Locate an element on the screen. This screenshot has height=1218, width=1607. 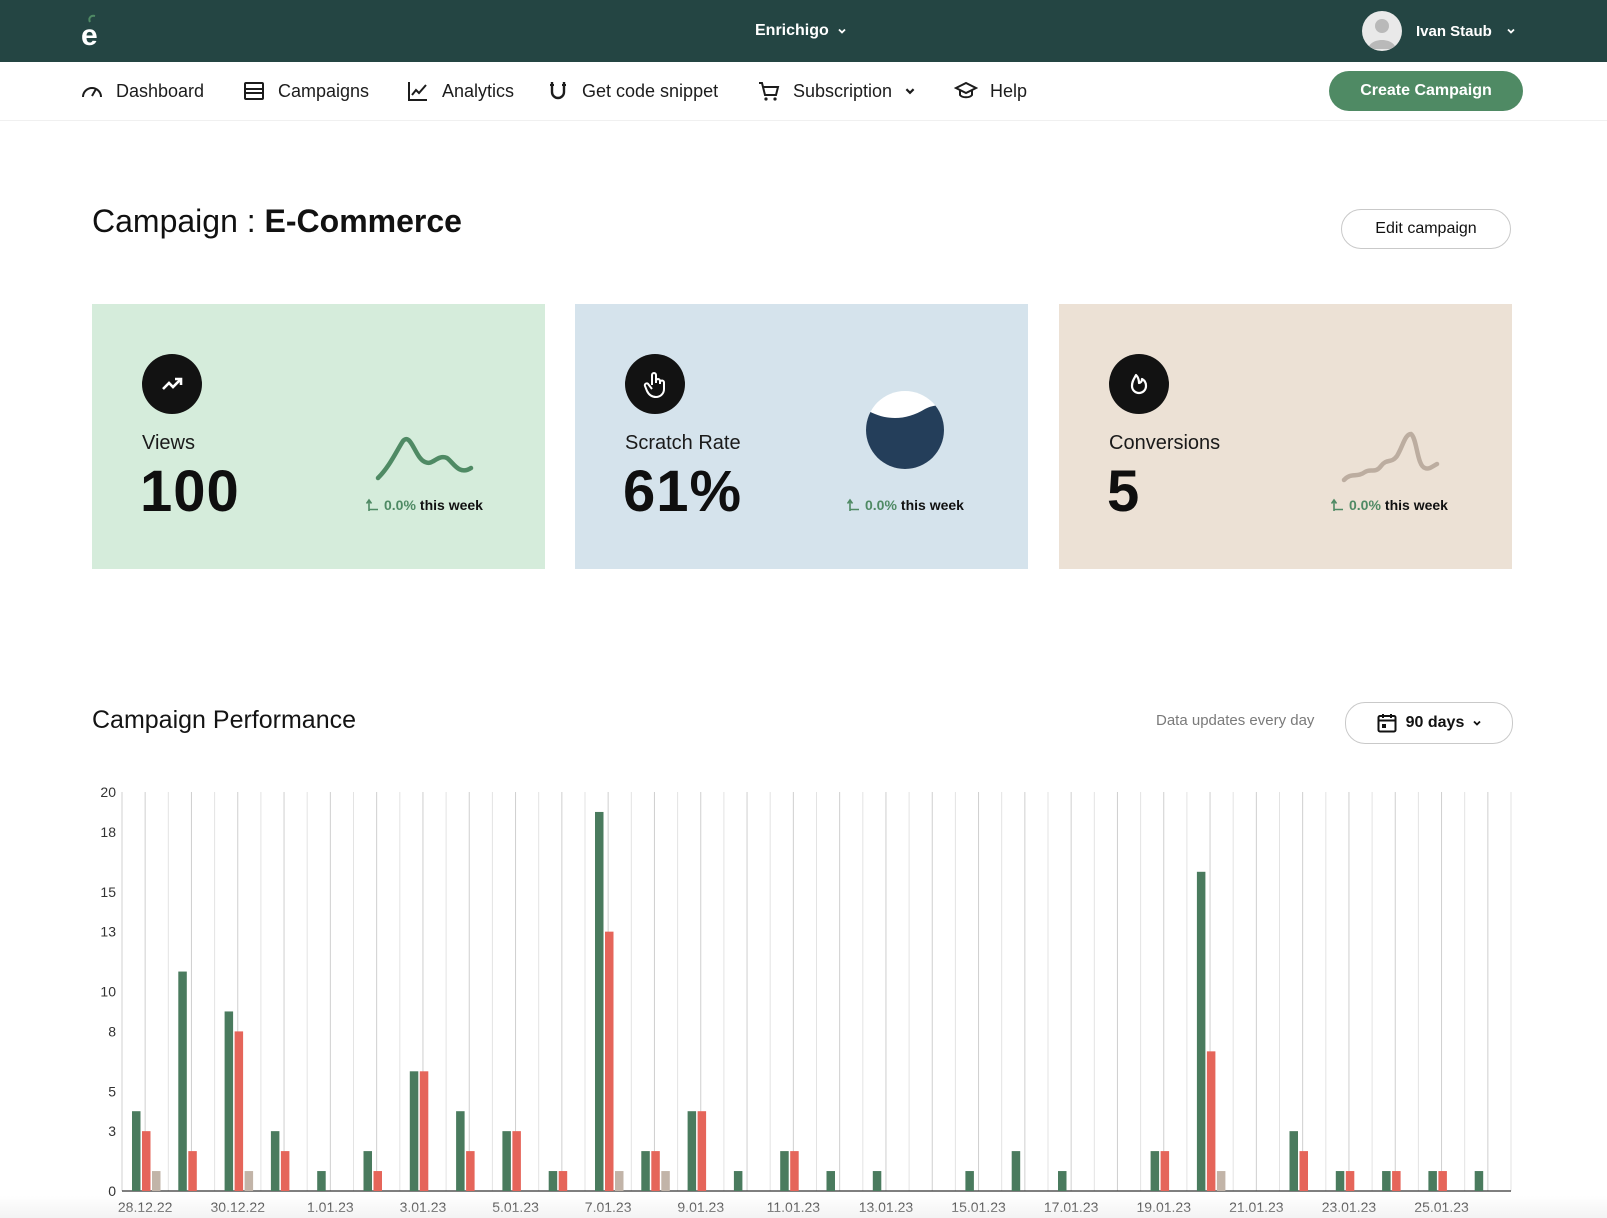
user-menu: Ivan Staub is located at coordinates (1439, 31).